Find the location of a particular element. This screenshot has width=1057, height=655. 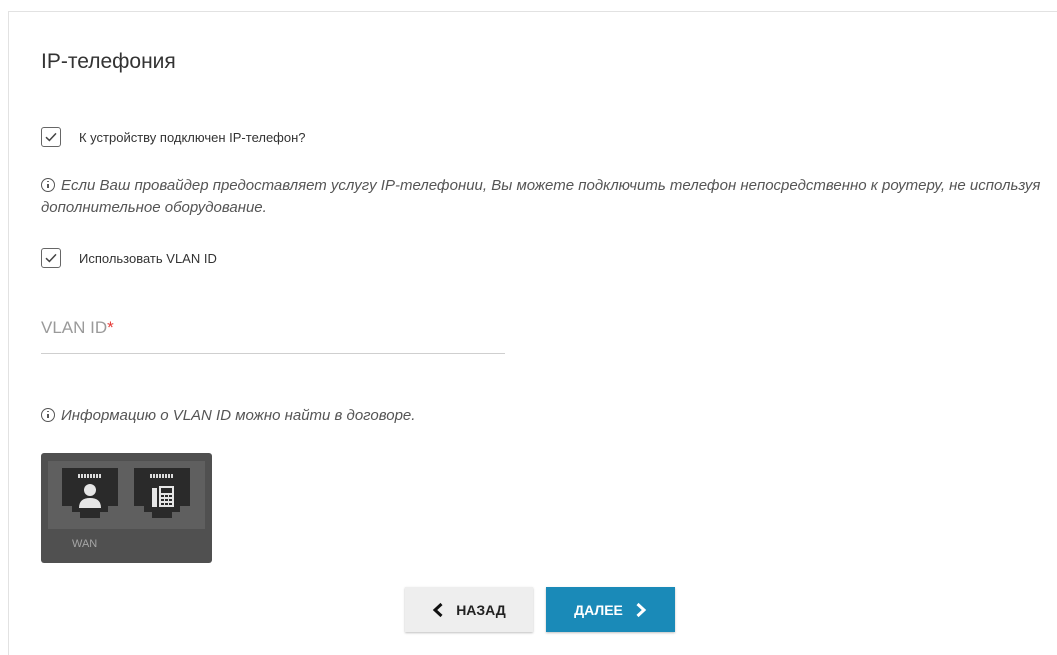

vlan-id-field: VLAN ID* is located at coordinates (273, 335).